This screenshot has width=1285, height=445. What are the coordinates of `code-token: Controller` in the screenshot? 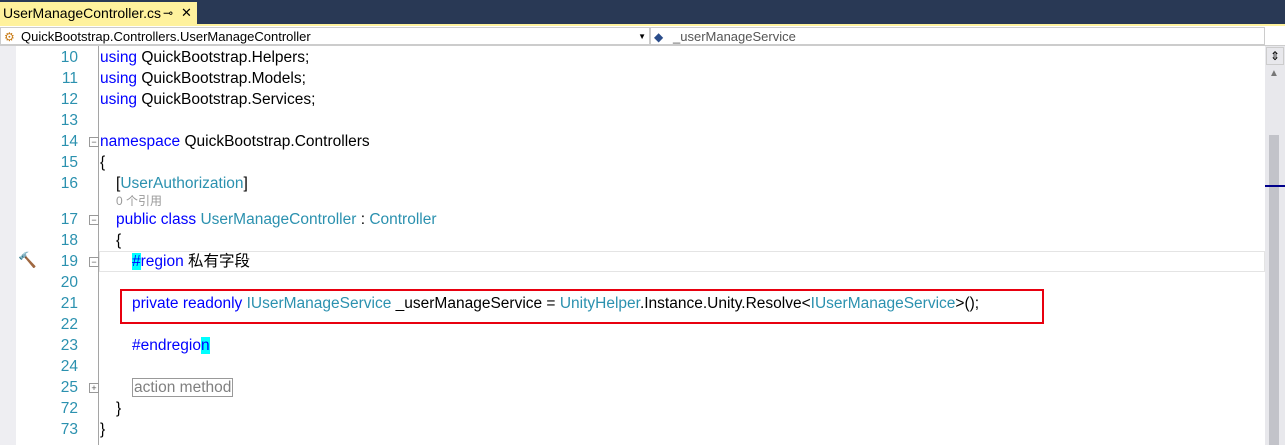 It's located at (403, 219).